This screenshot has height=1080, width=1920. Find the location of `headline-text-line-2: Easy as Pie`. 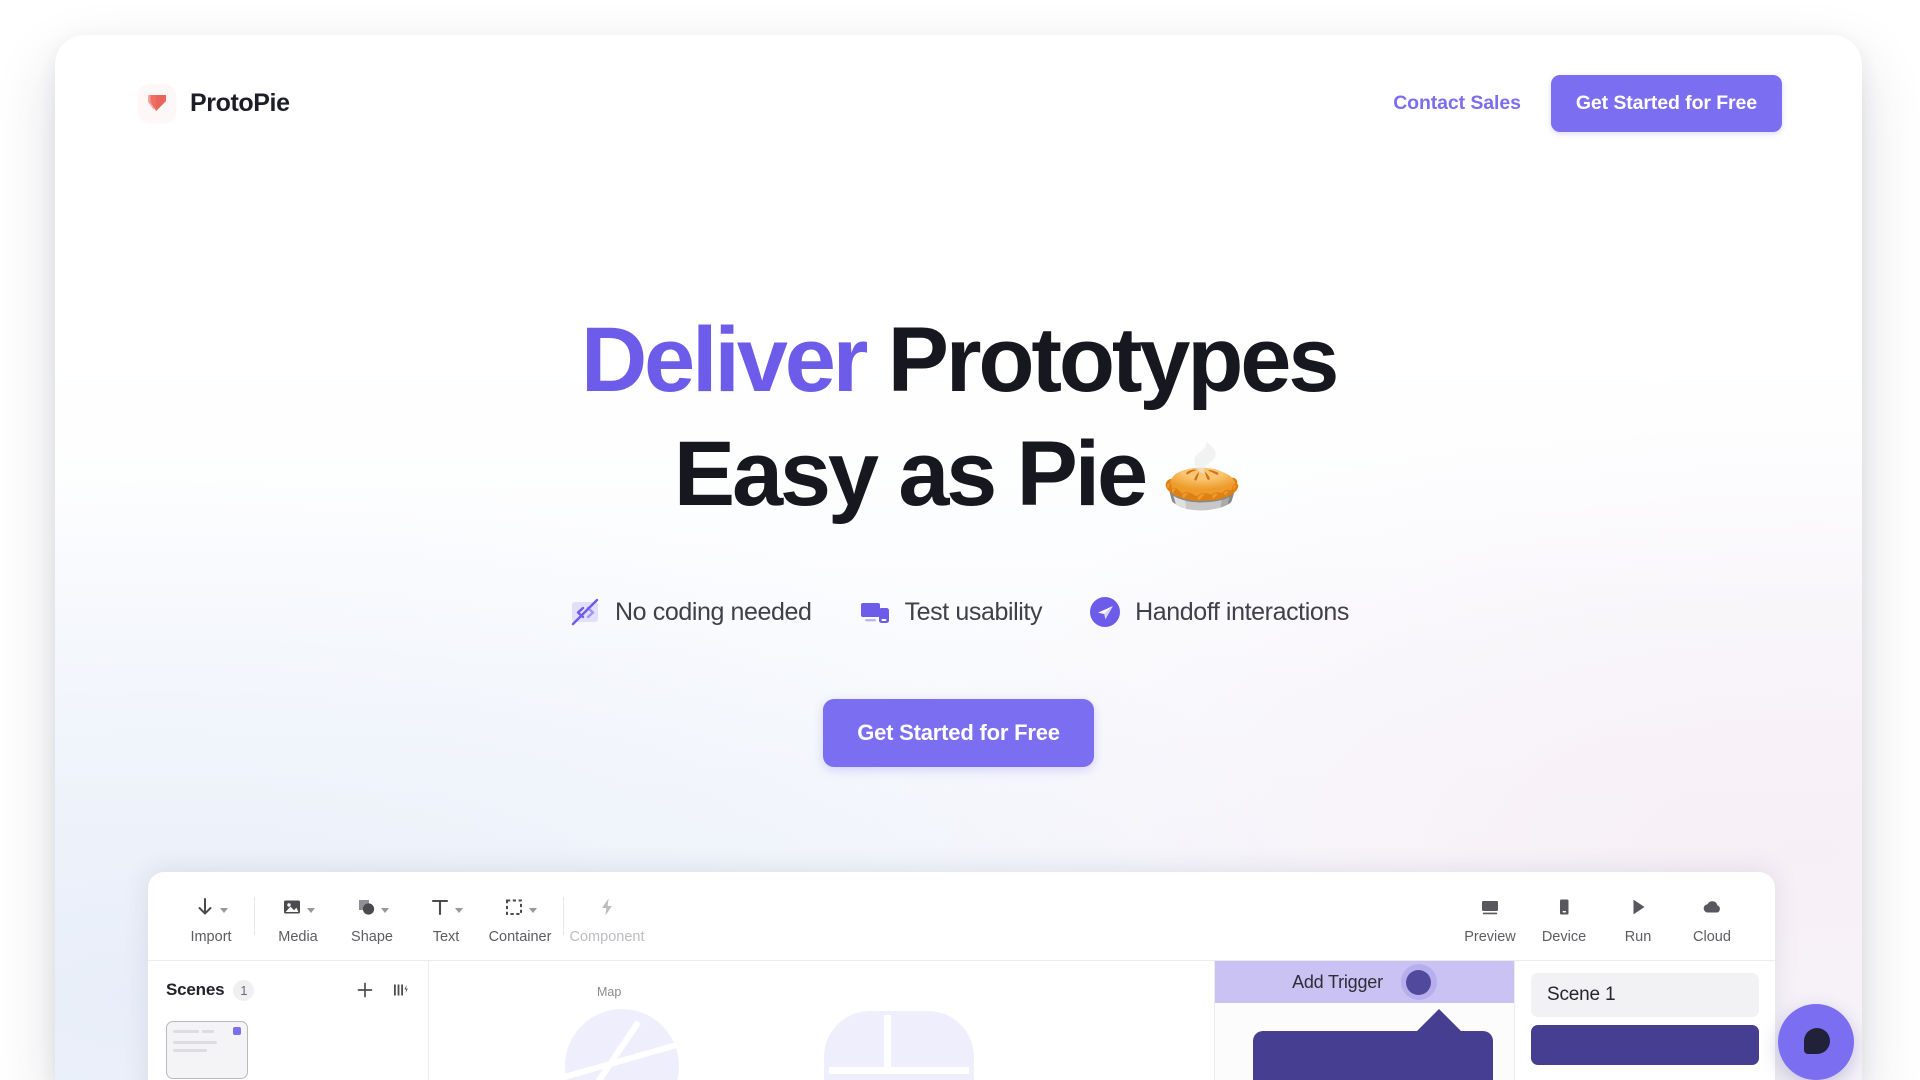

headline-text-line-2: Easy as Pie is located at coordinates (910, 474).